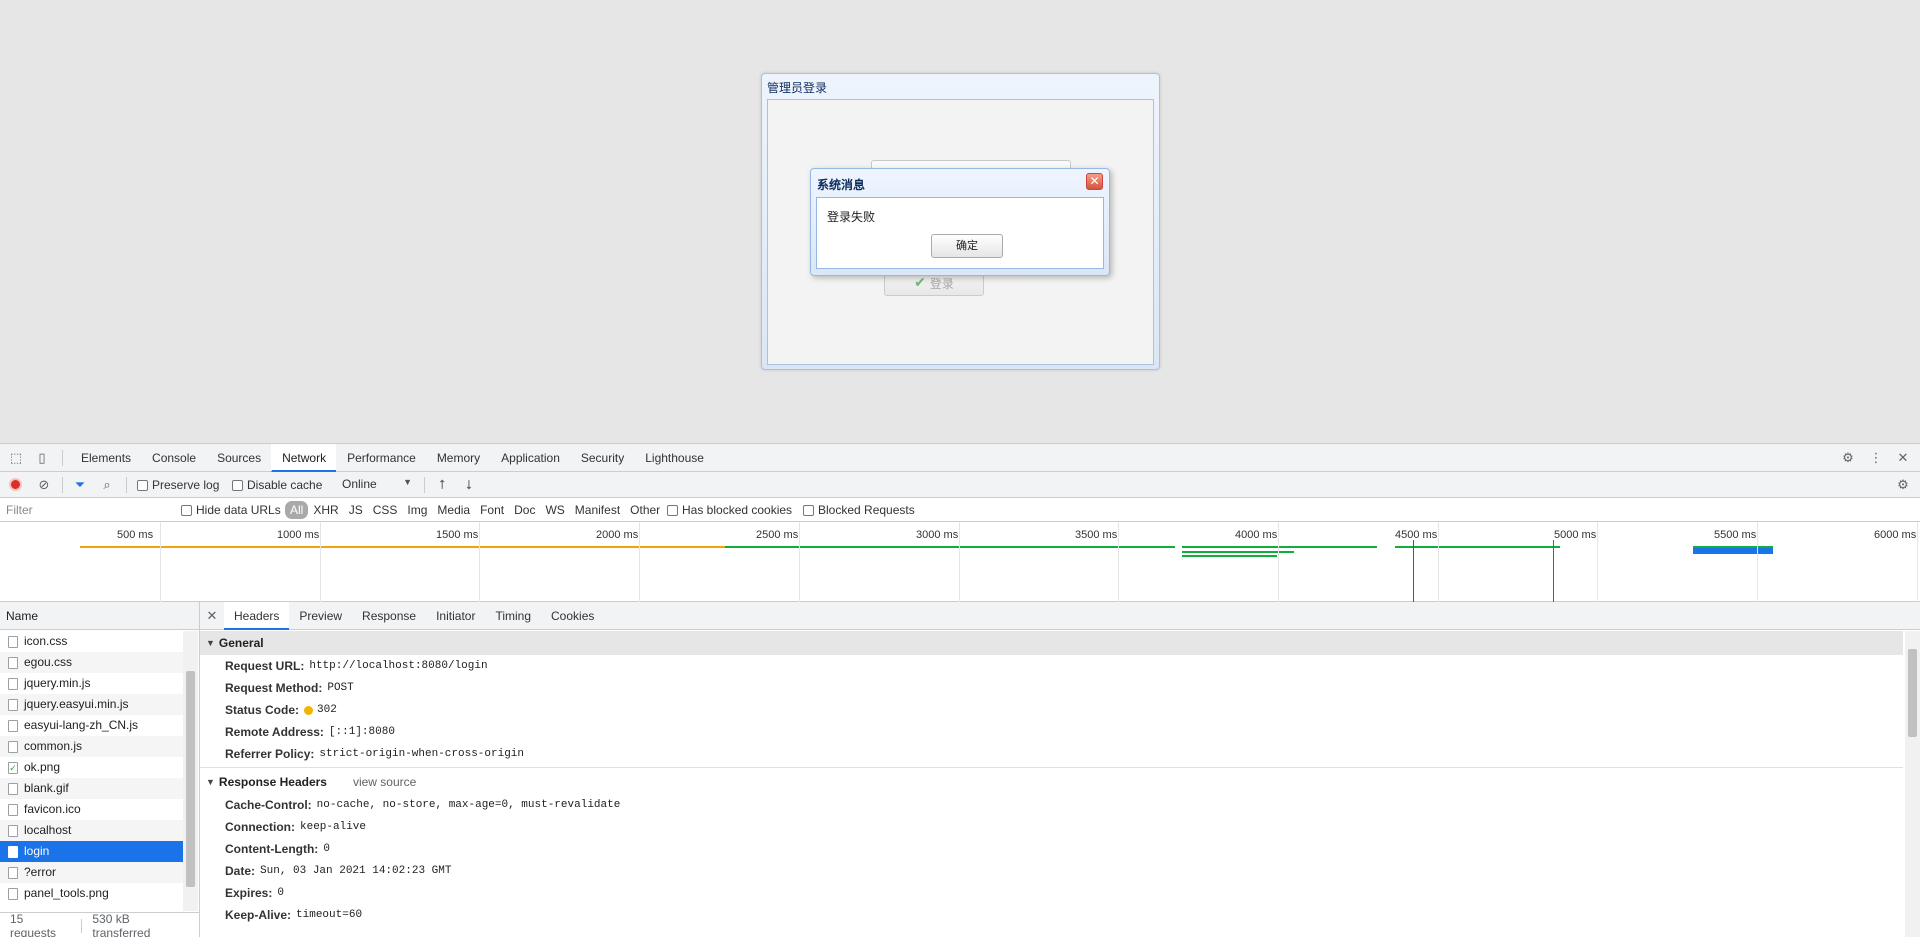 This screenshot has height=937, width=1920. I want to click on device-icon: ▯, so click(42, 458).